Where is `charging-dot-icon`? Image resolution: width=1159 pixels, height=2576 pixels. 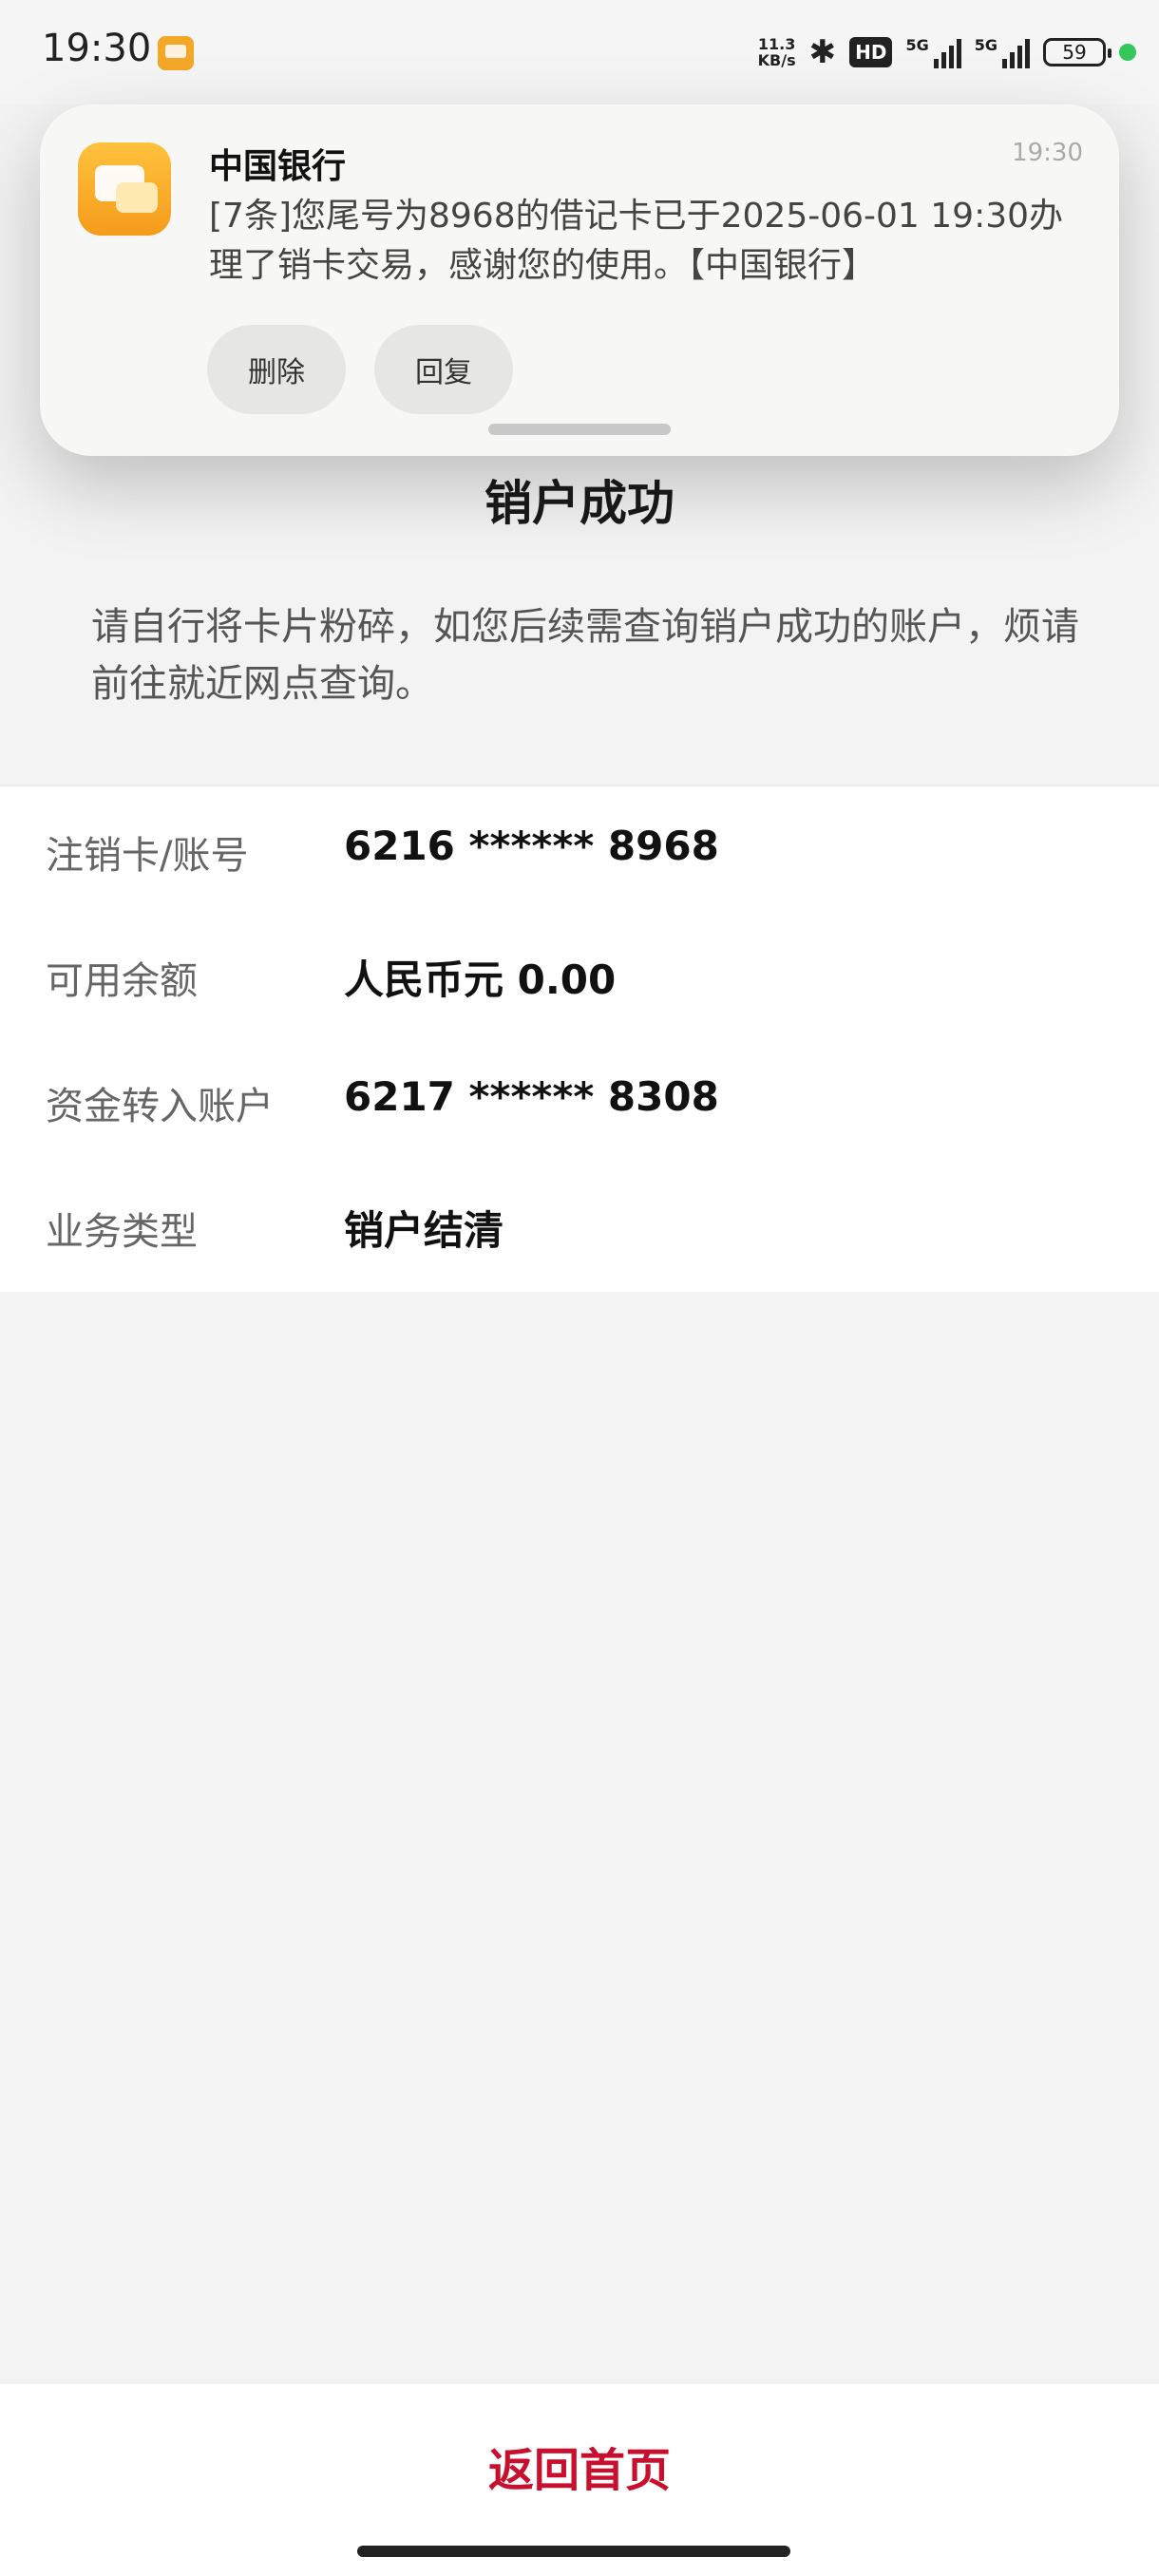 charging-dot-icon is located at coordinates (1127, 52).